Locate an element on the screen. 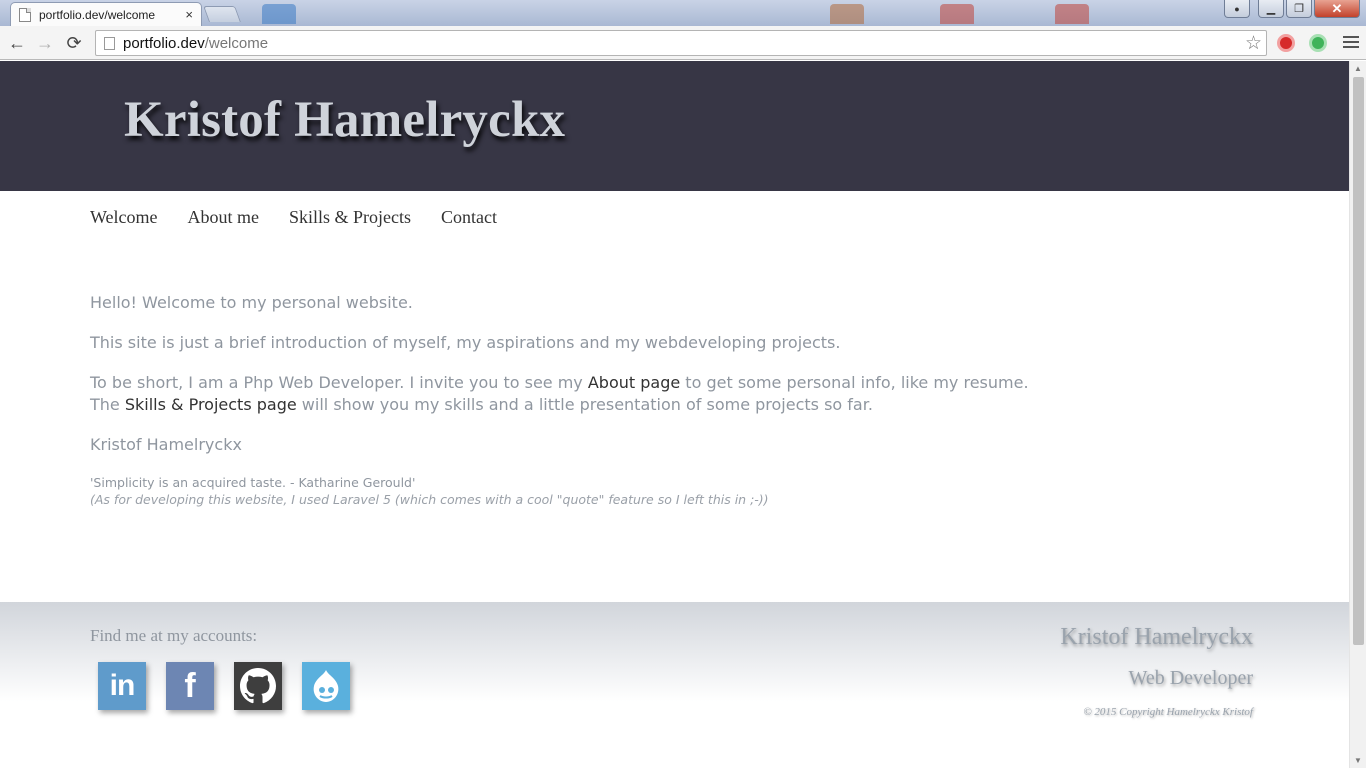 The width and height of the screenshot is (1366, 768). restore-icon: ❐ is located at coordinates (1299, 9).